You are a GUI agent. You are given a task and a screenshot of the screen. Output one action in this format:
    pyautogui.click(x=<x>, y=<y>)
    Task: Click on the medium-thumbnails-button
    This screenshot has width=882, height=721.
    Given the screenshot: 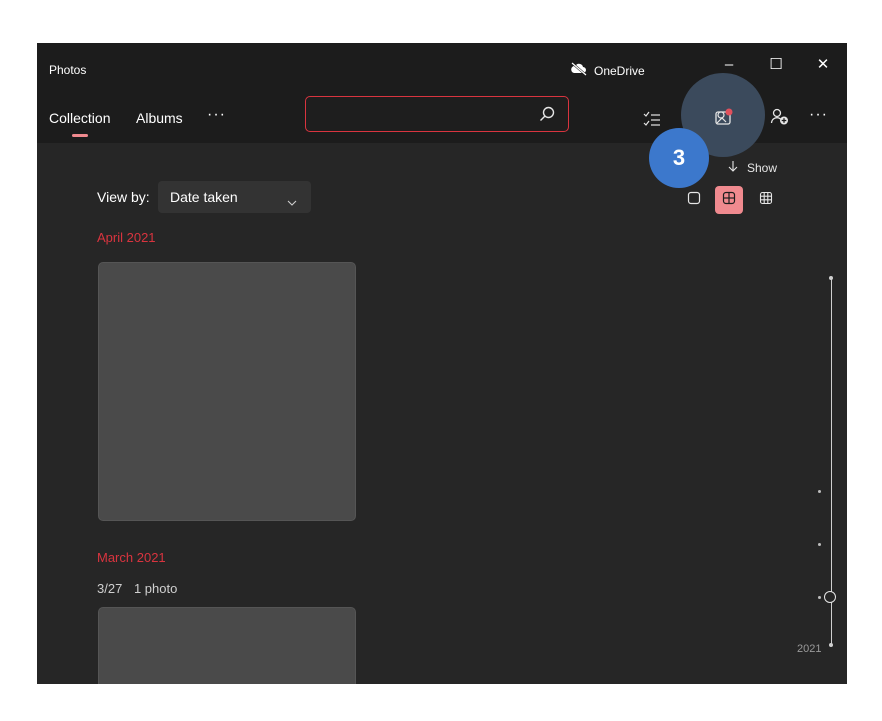 What is the action you would take?
    pyautogui.click(x=729, y=200)
    